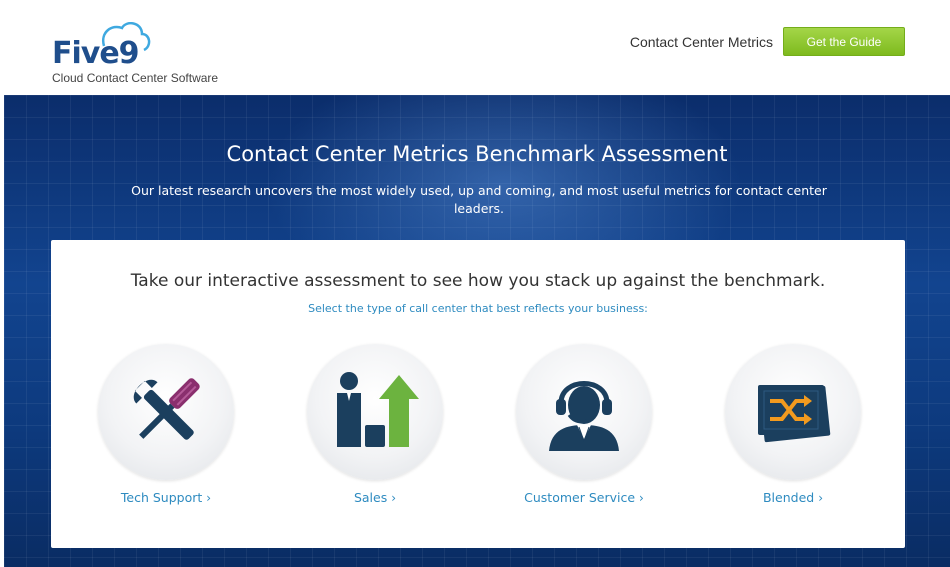 The width and height of the screenshot is (950, 567). What do you see at coordinates (584, 416) in the screenshot?
I see `headset-agent-icon` at bounding box center [584, 416].